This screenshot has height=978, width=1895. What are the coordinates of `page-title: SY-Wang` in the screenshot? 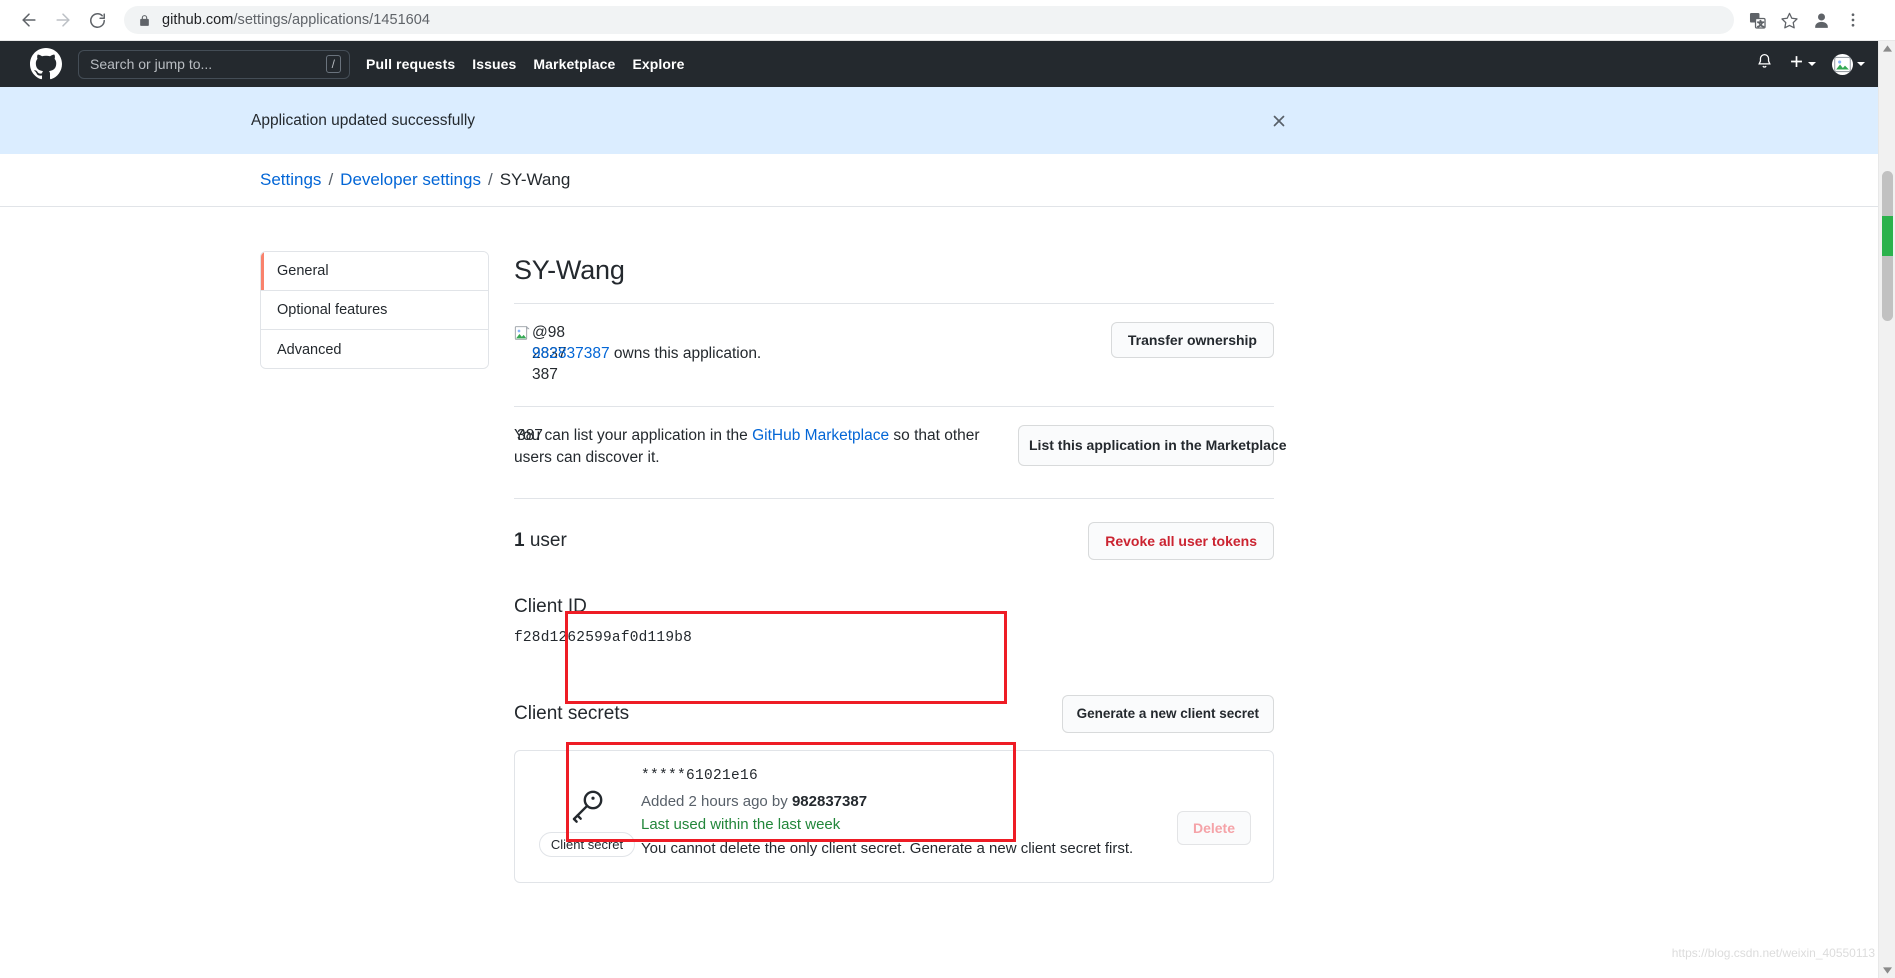 It's located at (894, 277).